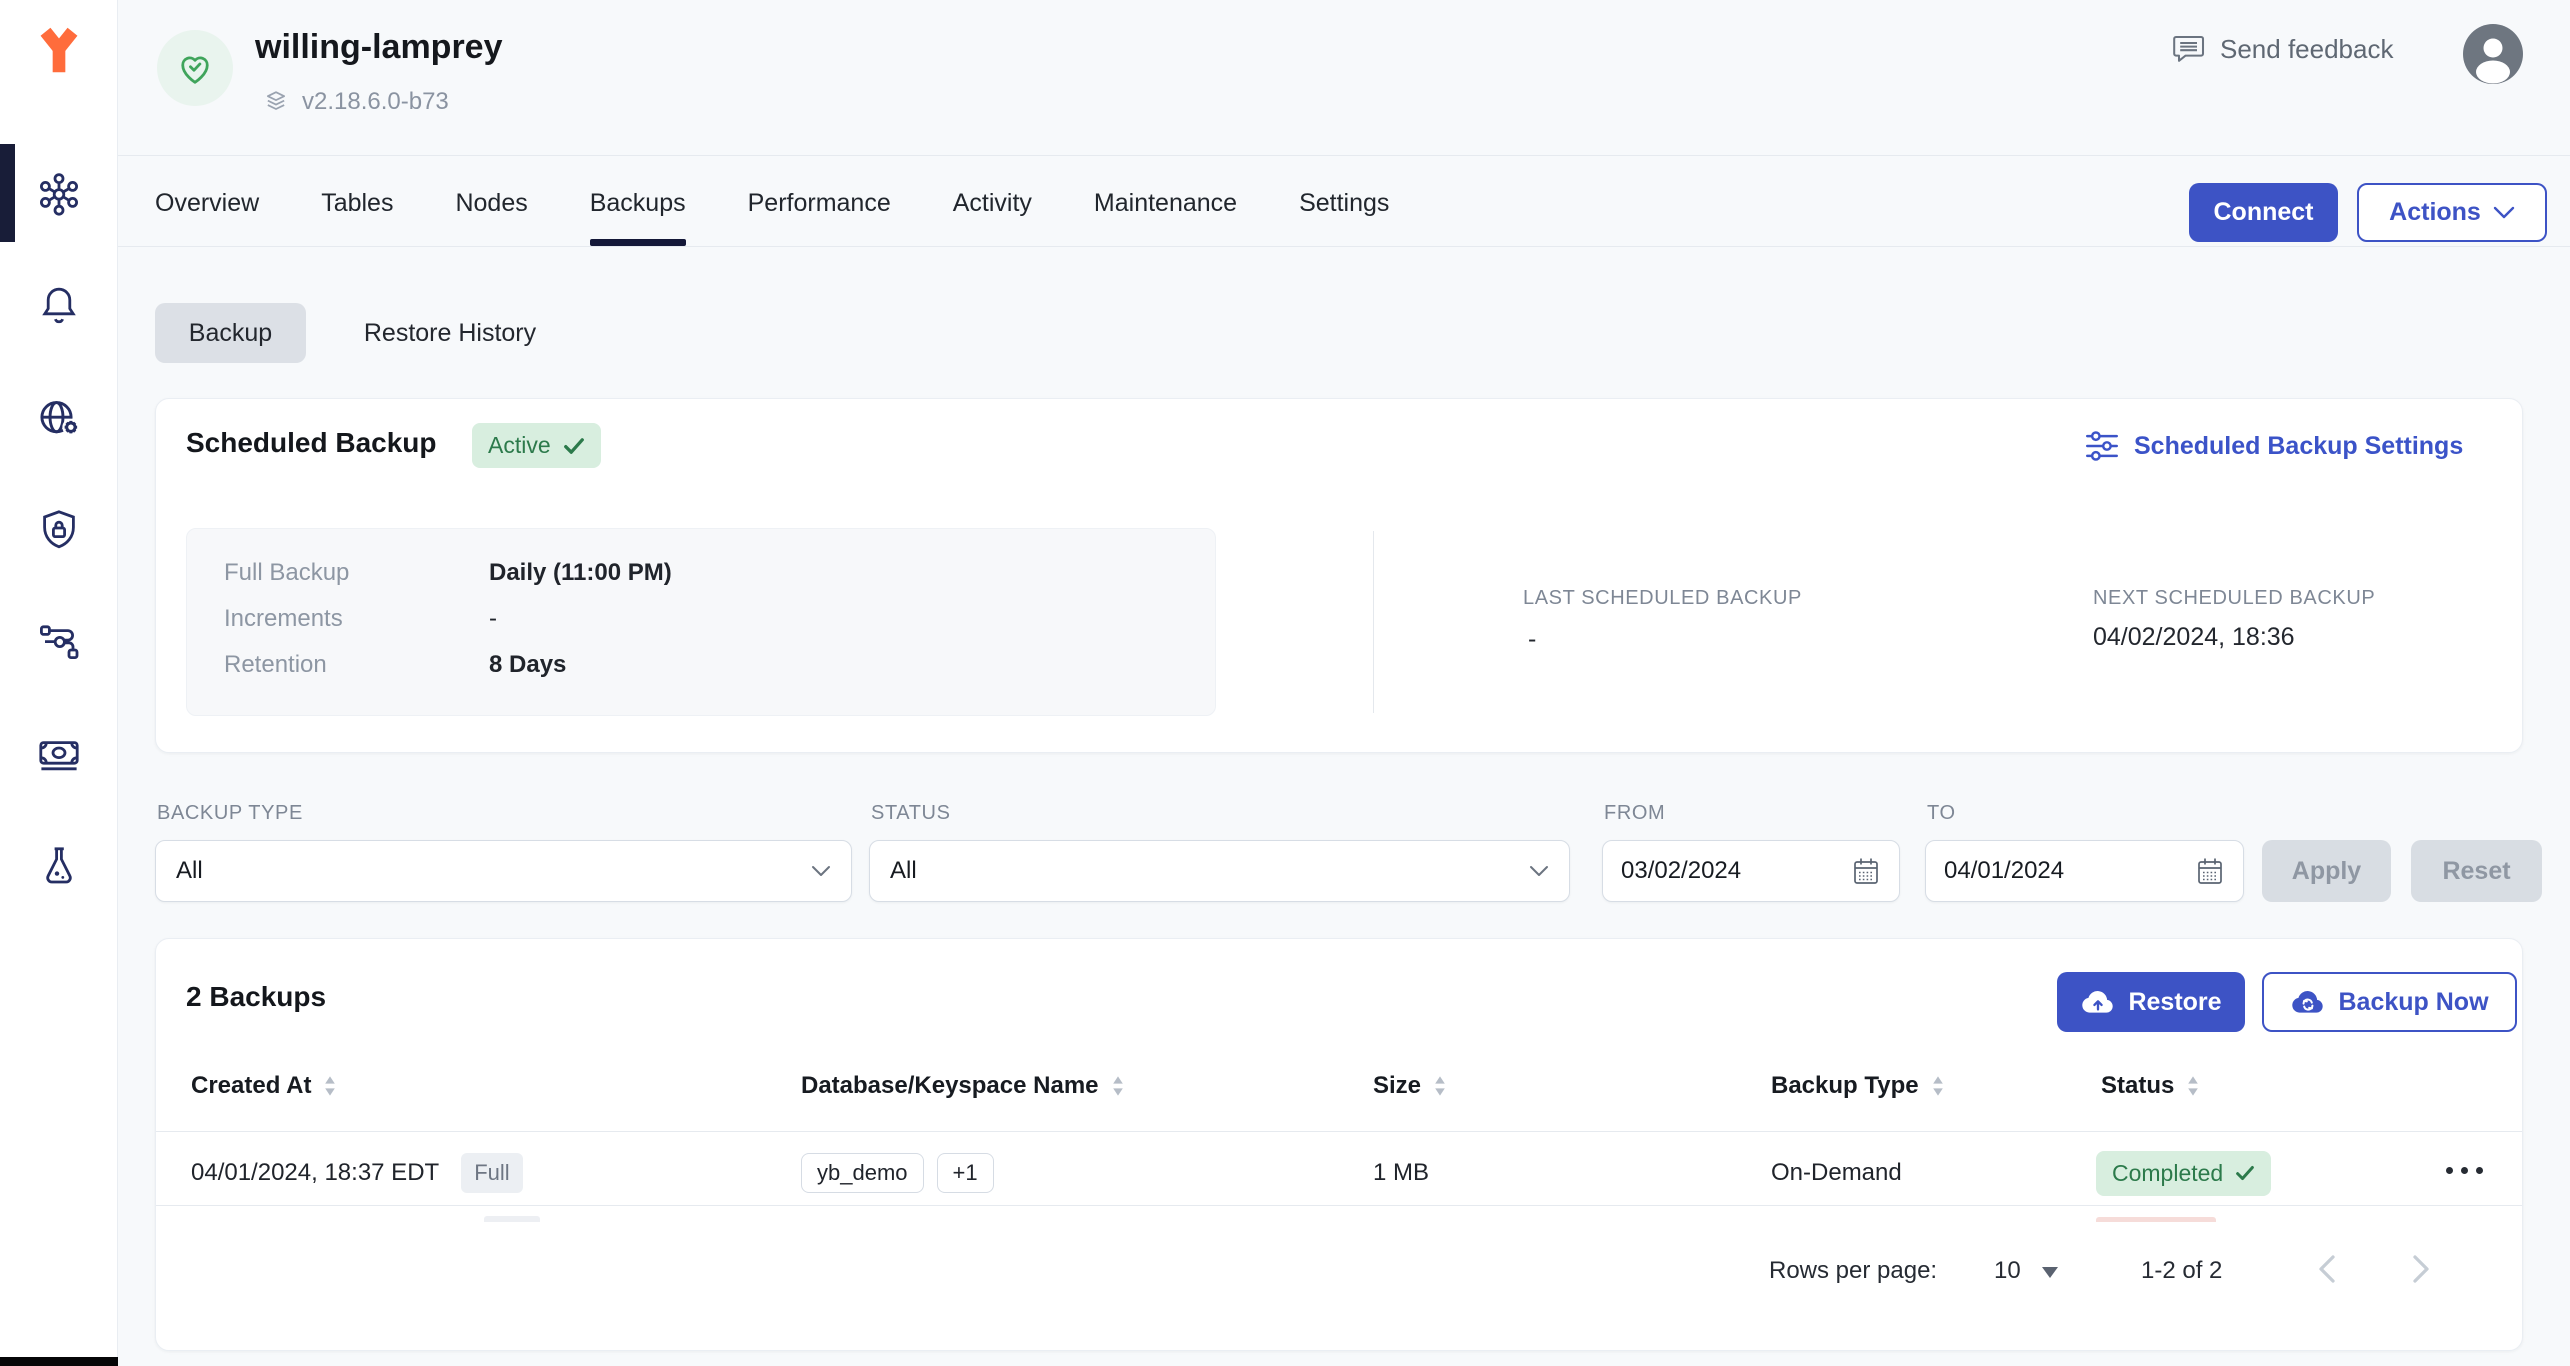 The image size is (2570, 1366). I want to click on subtab-backup: Backup, so click(230, 333).